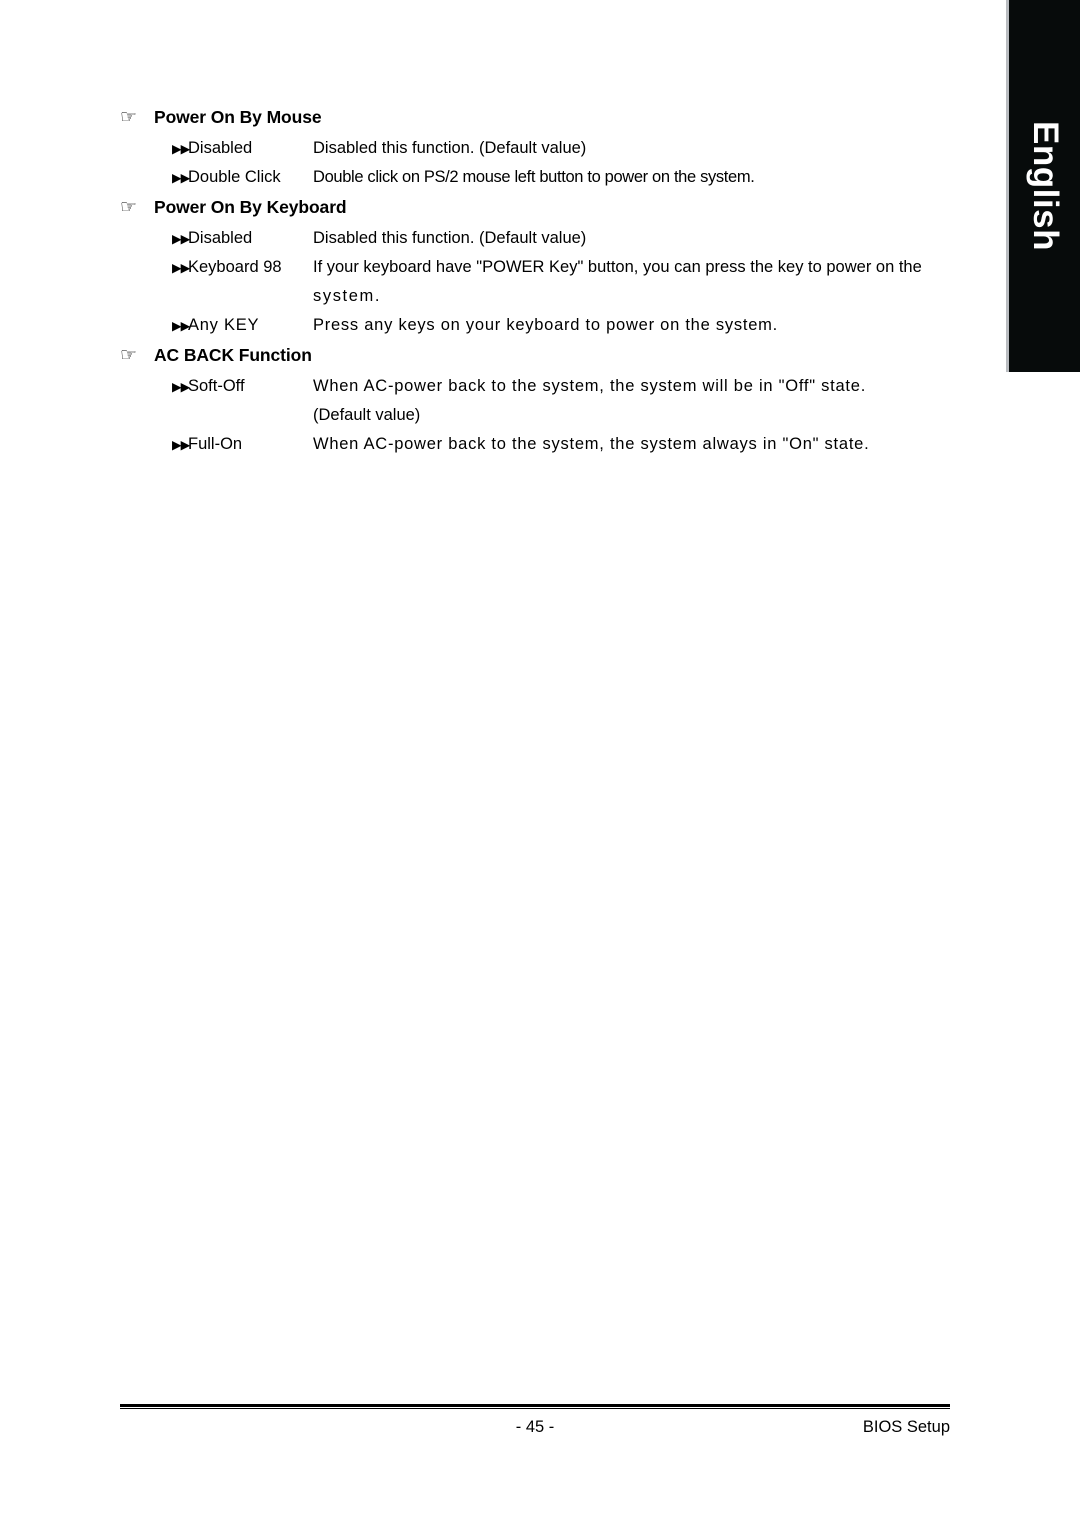  I want to click on page-footer: - 45 - BIOS Setup, so click(535, 1423).